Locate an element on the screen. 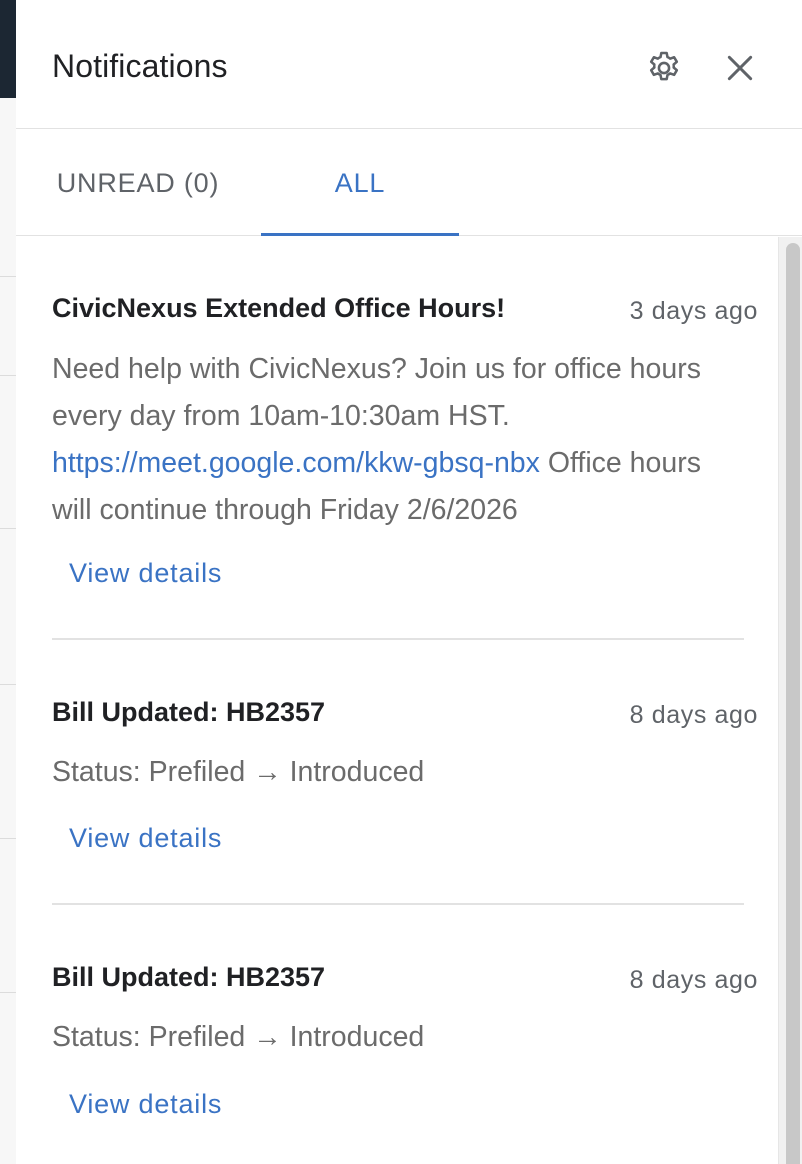 The width and height of the screenshot is (802, 1164). tab-unread: UNREAD (0) is located at coordinates (138, 183).